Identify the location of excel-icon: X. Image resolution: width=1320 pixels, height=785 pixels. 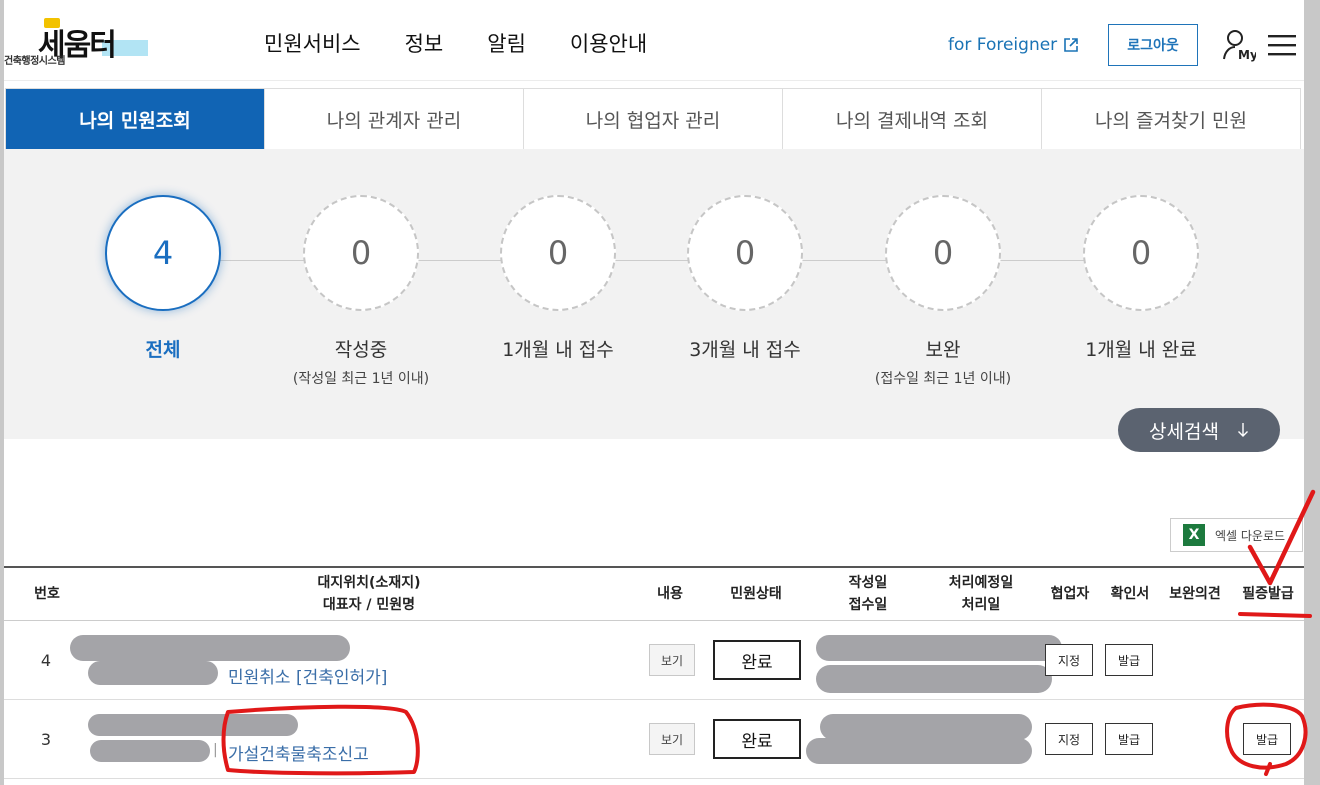
(1194, 535).